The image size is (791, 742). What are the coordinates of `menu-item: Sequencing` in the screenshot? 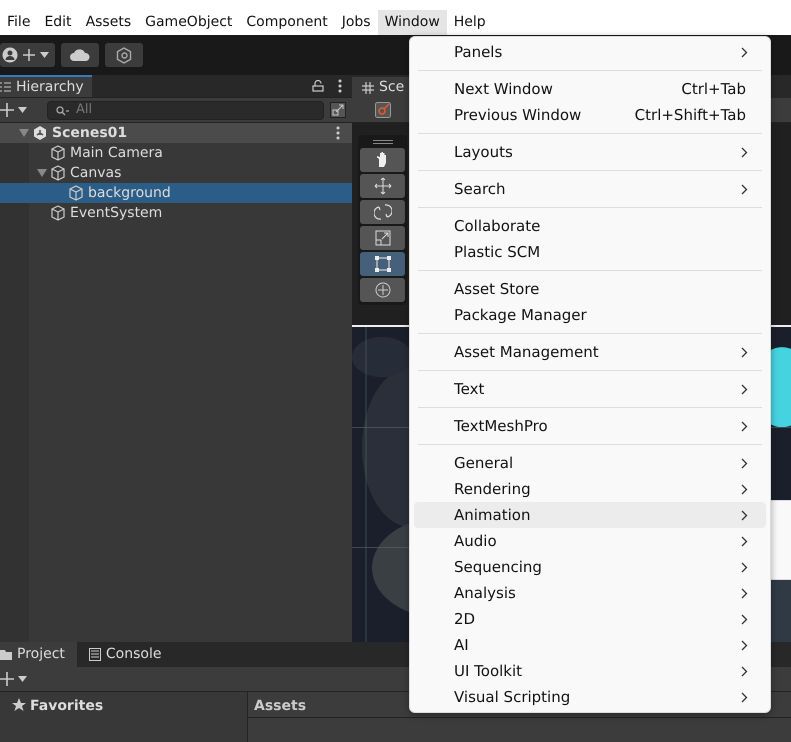 It's located at (590, 567).